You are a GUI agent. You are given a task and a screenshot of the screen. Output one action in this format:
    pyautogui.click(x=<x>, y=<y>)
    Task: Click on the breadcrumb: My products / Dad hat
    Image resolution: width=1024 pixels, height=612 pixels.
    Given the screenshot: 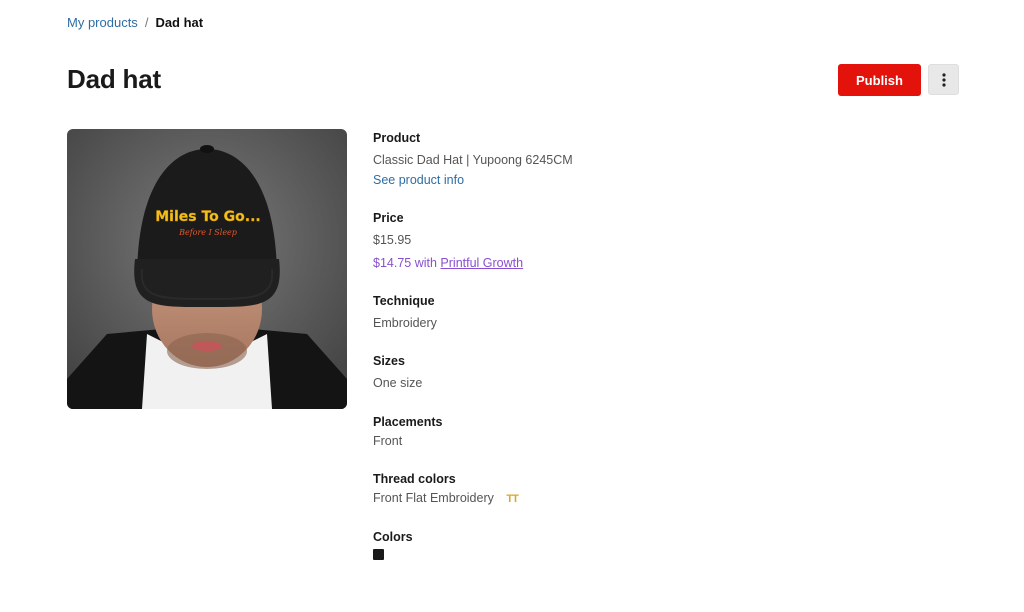 What is the action you would take?
    pyautogui.click(x=135, y=22)
    